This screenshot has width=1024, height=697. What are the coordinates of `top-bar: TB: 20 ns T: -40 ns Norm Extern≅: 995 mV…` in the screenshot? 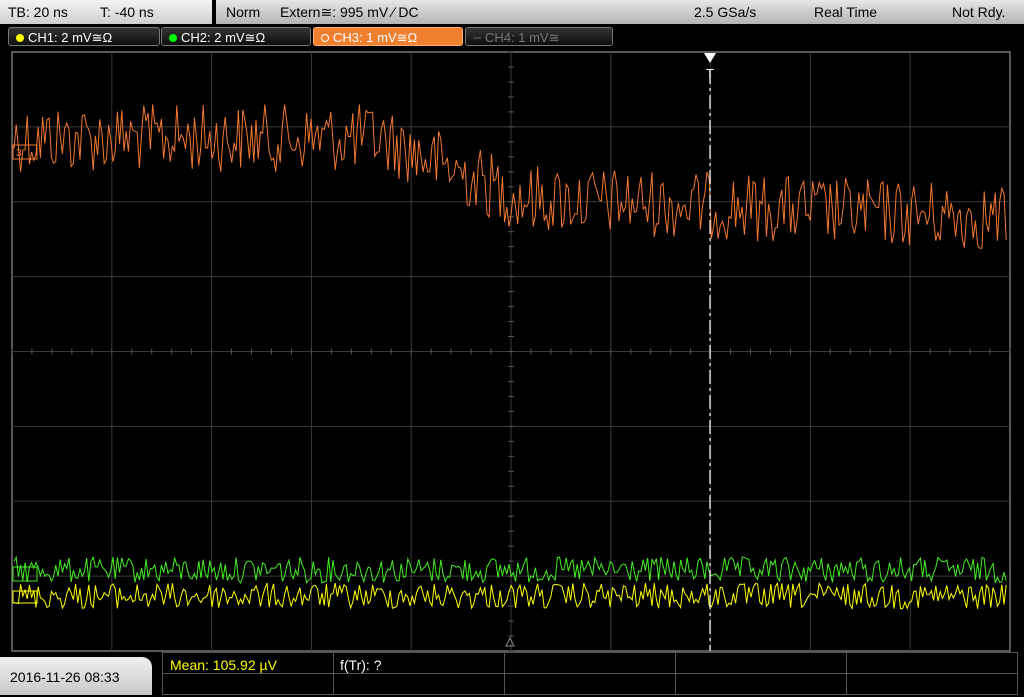 It's located at (512, 12).